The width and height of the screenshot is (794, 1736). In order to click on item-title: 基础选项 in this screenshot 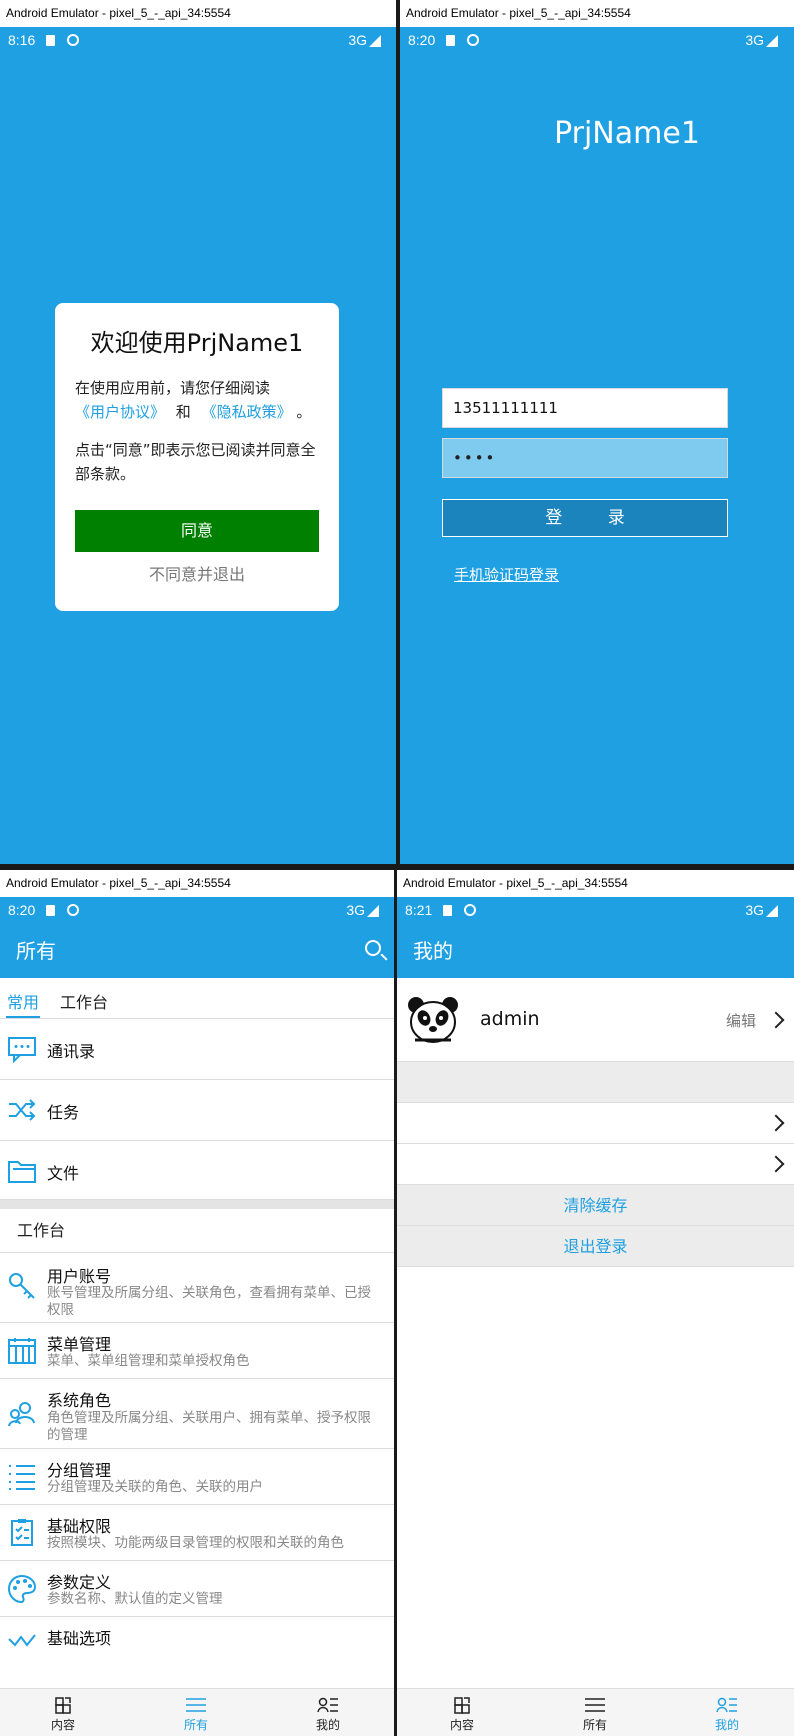, I will do `click(79, 1638)`.